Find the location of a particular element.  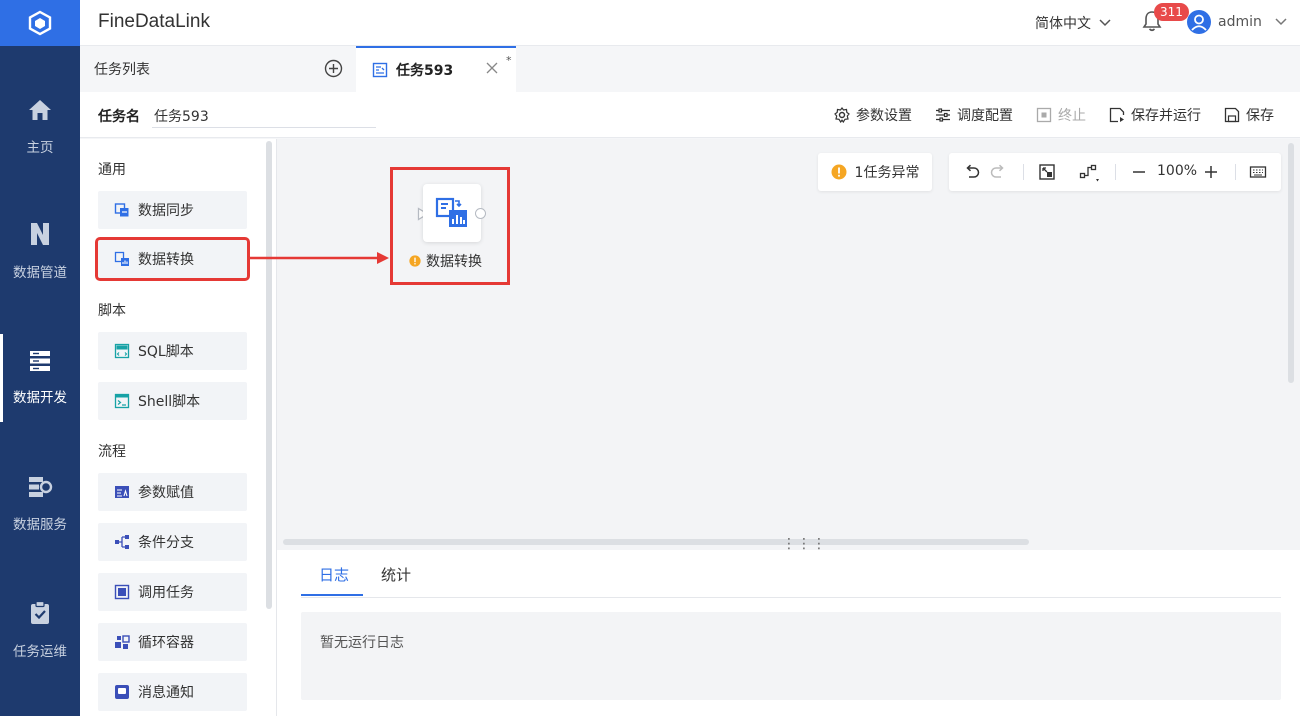

nav-item-label: 任务运维 is located at coordinates (40, 652).